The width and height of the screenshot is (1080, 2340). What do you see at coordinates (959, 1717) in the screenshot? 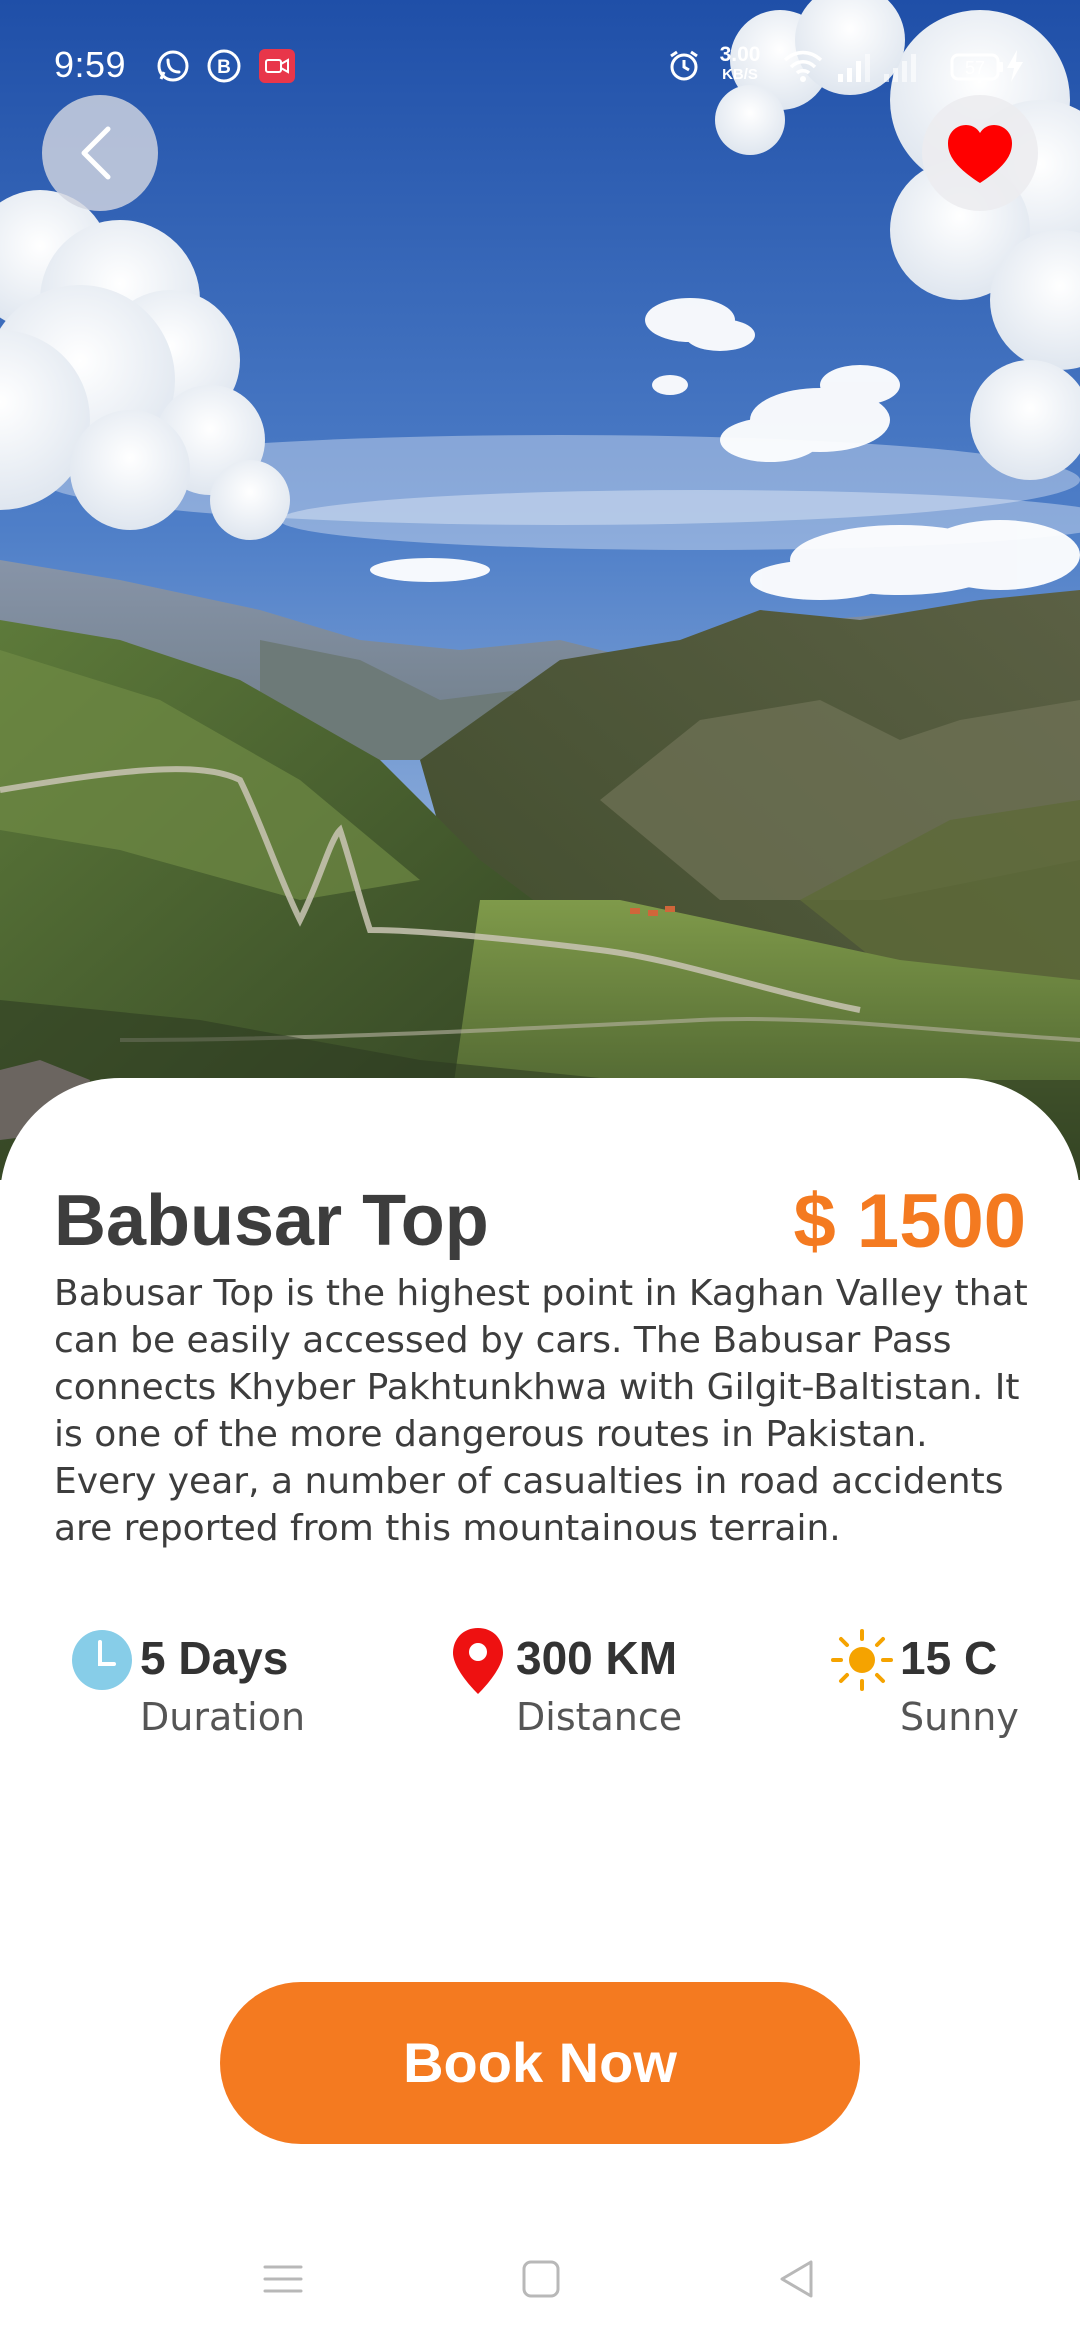
I see `stat-weather-label: Sunny` at bounding box center [959, 1717].